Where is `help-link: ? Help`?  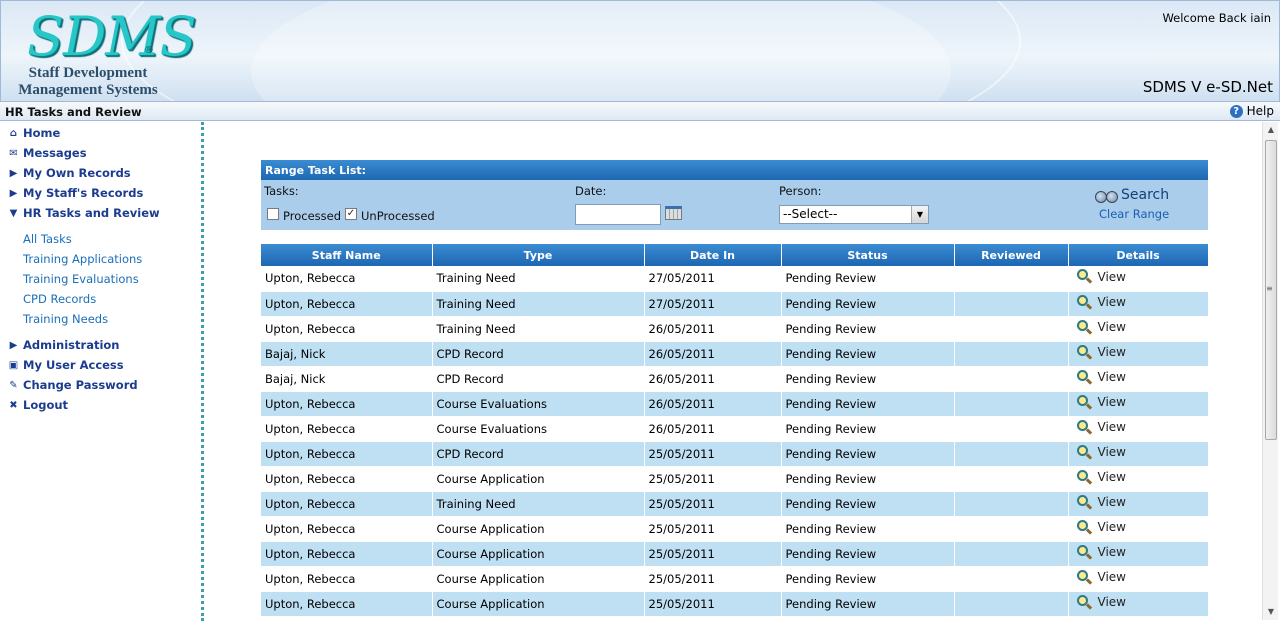 help-link: ? Help is located at coordinates (1251, 111).